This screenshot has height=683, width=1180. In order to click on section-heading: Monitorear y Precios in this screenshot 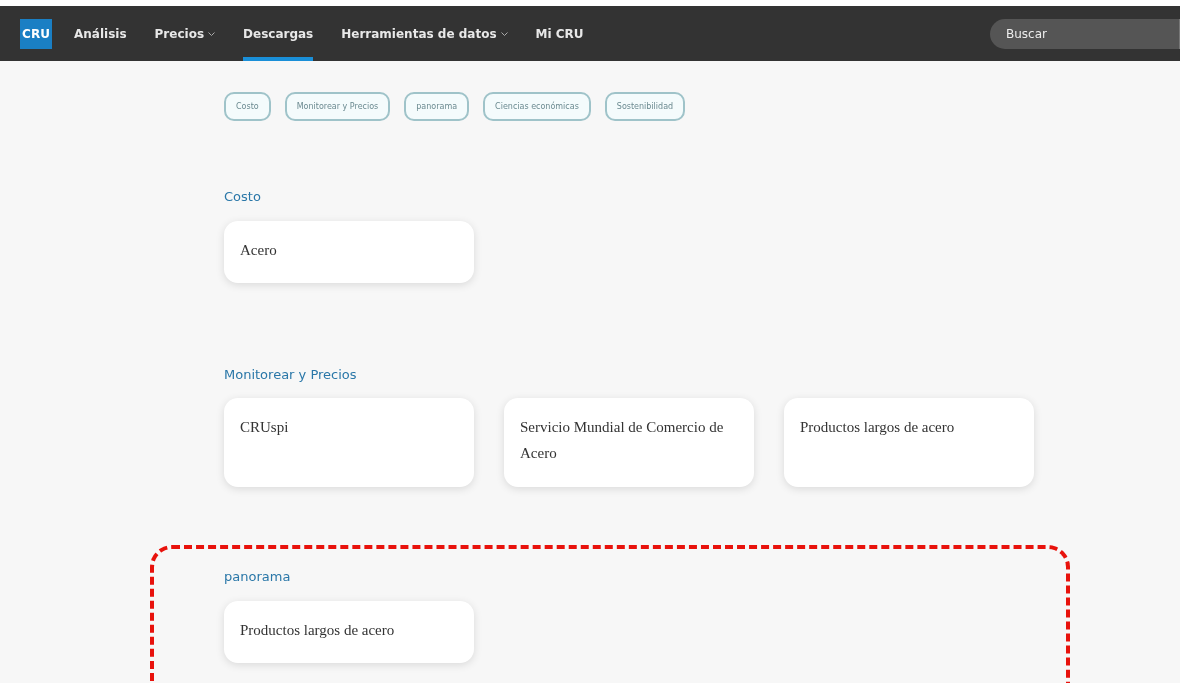, I will do `click(291, 374)`.